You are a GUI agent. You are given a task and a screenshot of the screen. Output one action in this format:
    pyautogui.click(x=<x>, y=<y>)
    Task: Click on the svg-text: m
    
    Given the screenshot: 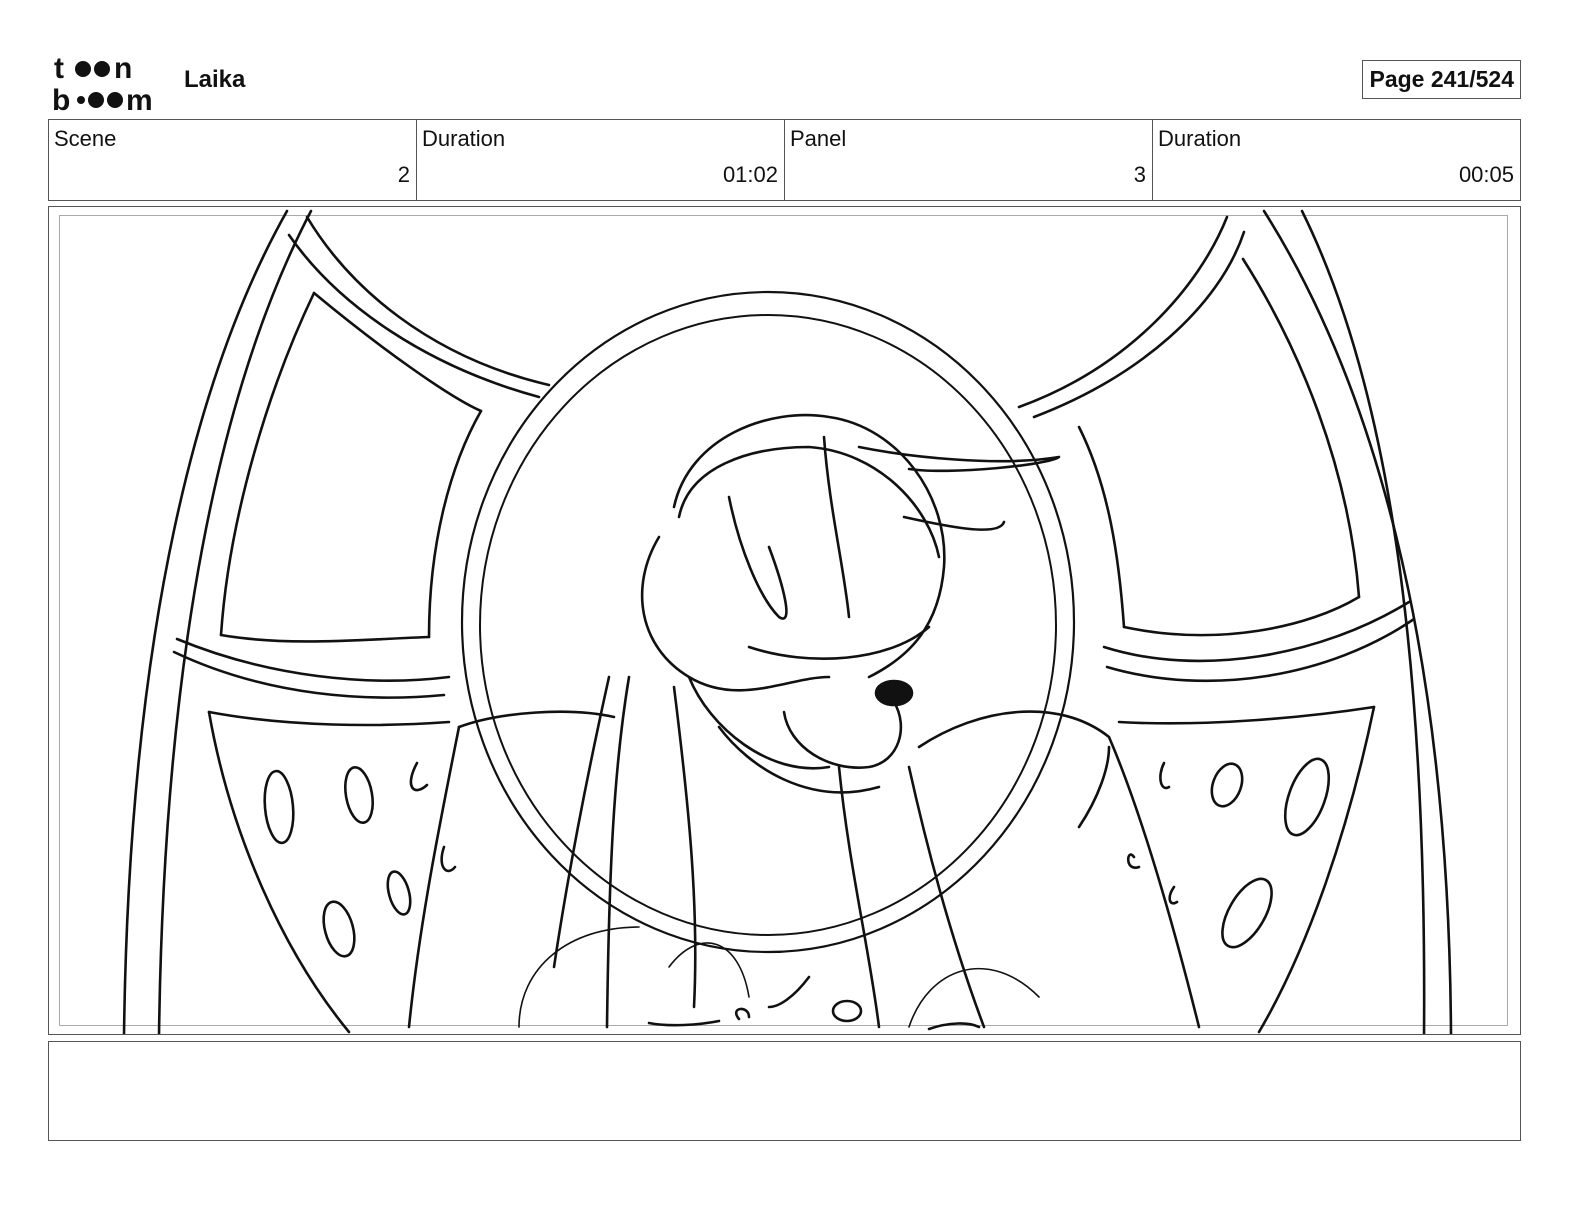 What is the action you would take?
    pyautogui.click(x=139, y=98)
    